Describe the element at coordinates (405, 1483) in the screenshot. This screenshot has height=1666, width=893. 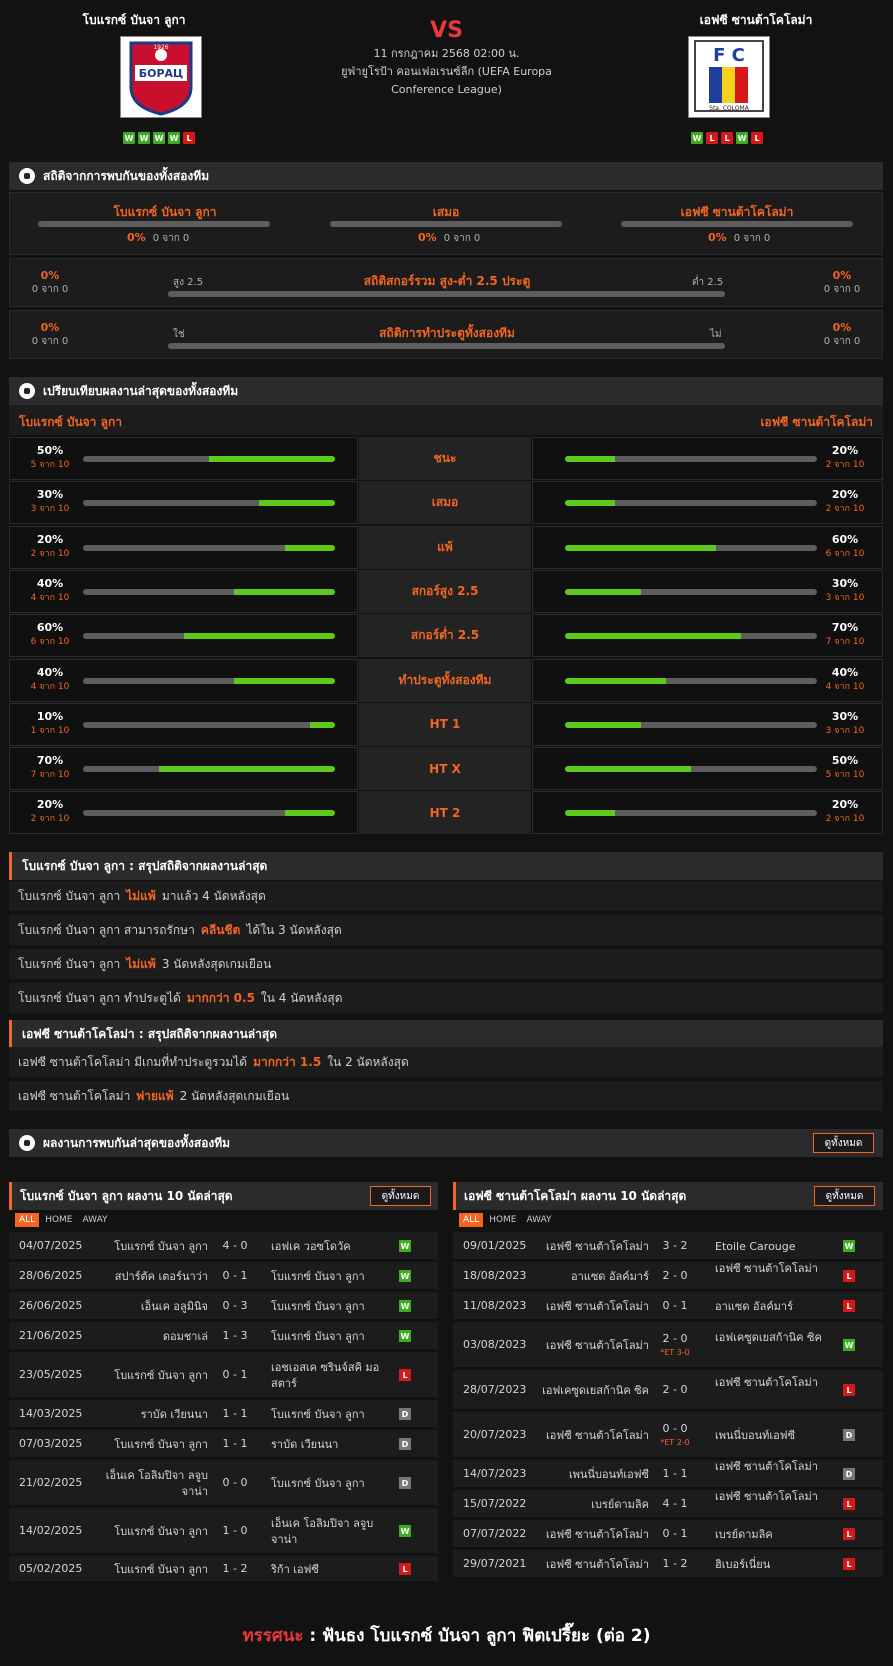
I see `match-result-badge: D` at that location.